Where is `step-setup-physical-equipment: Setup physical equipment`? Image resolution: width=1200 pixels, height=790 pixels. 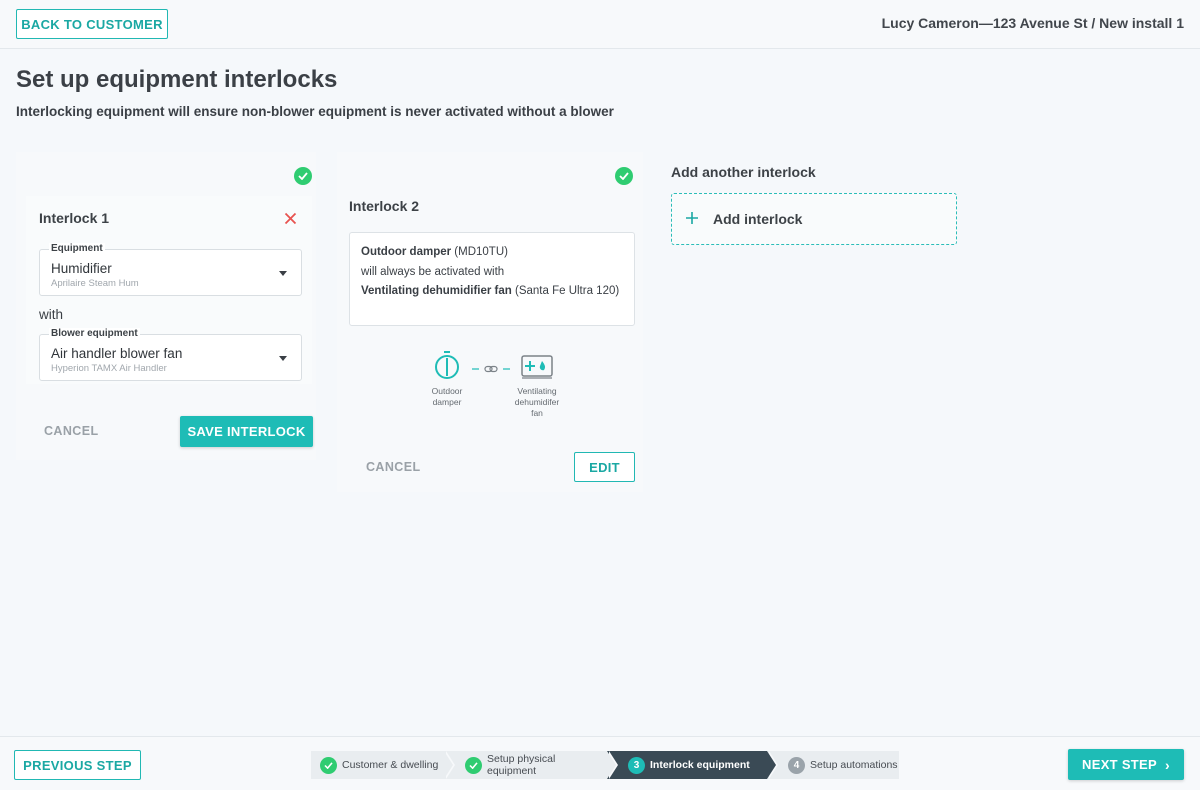 step-setup-physical-equipment: Setup physical equipment is located at coordinates (531, 765).